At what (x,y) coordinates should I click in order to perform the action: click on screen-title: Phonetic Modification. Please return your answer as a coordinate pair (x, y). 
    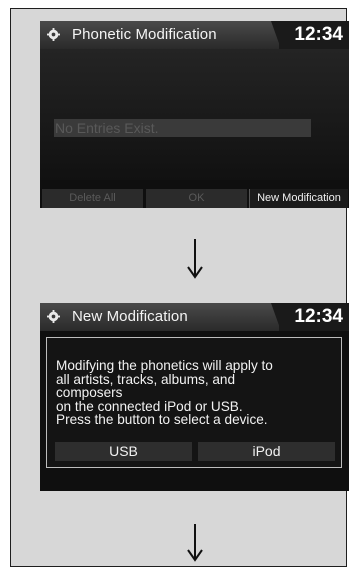
    Looking at the image, I should click on (144, 34).